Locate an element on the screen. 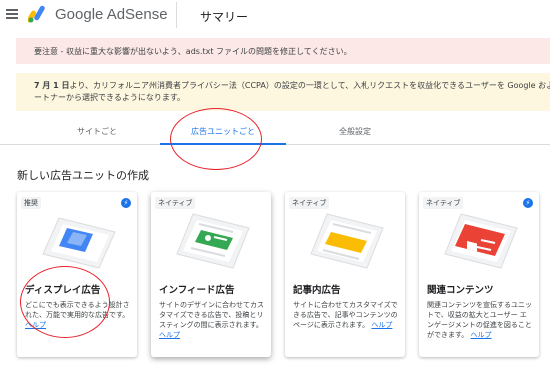  tab-general-settings: 全般設定 is located at coordinates (355, 131).